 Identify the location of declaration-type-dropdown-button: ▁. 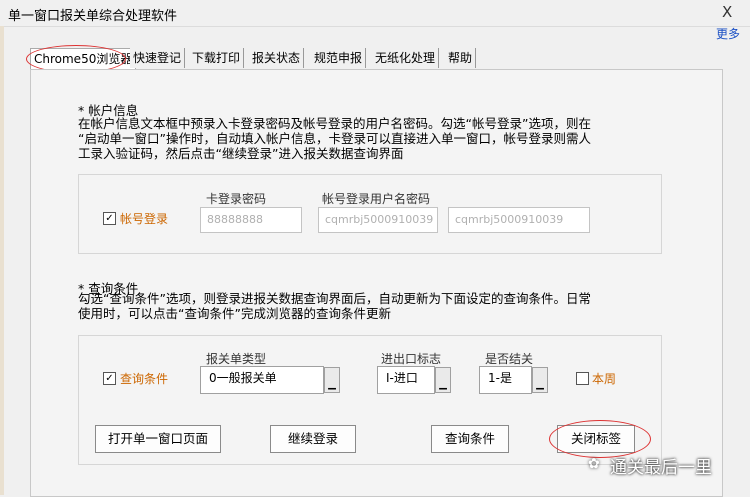
(332, 380).